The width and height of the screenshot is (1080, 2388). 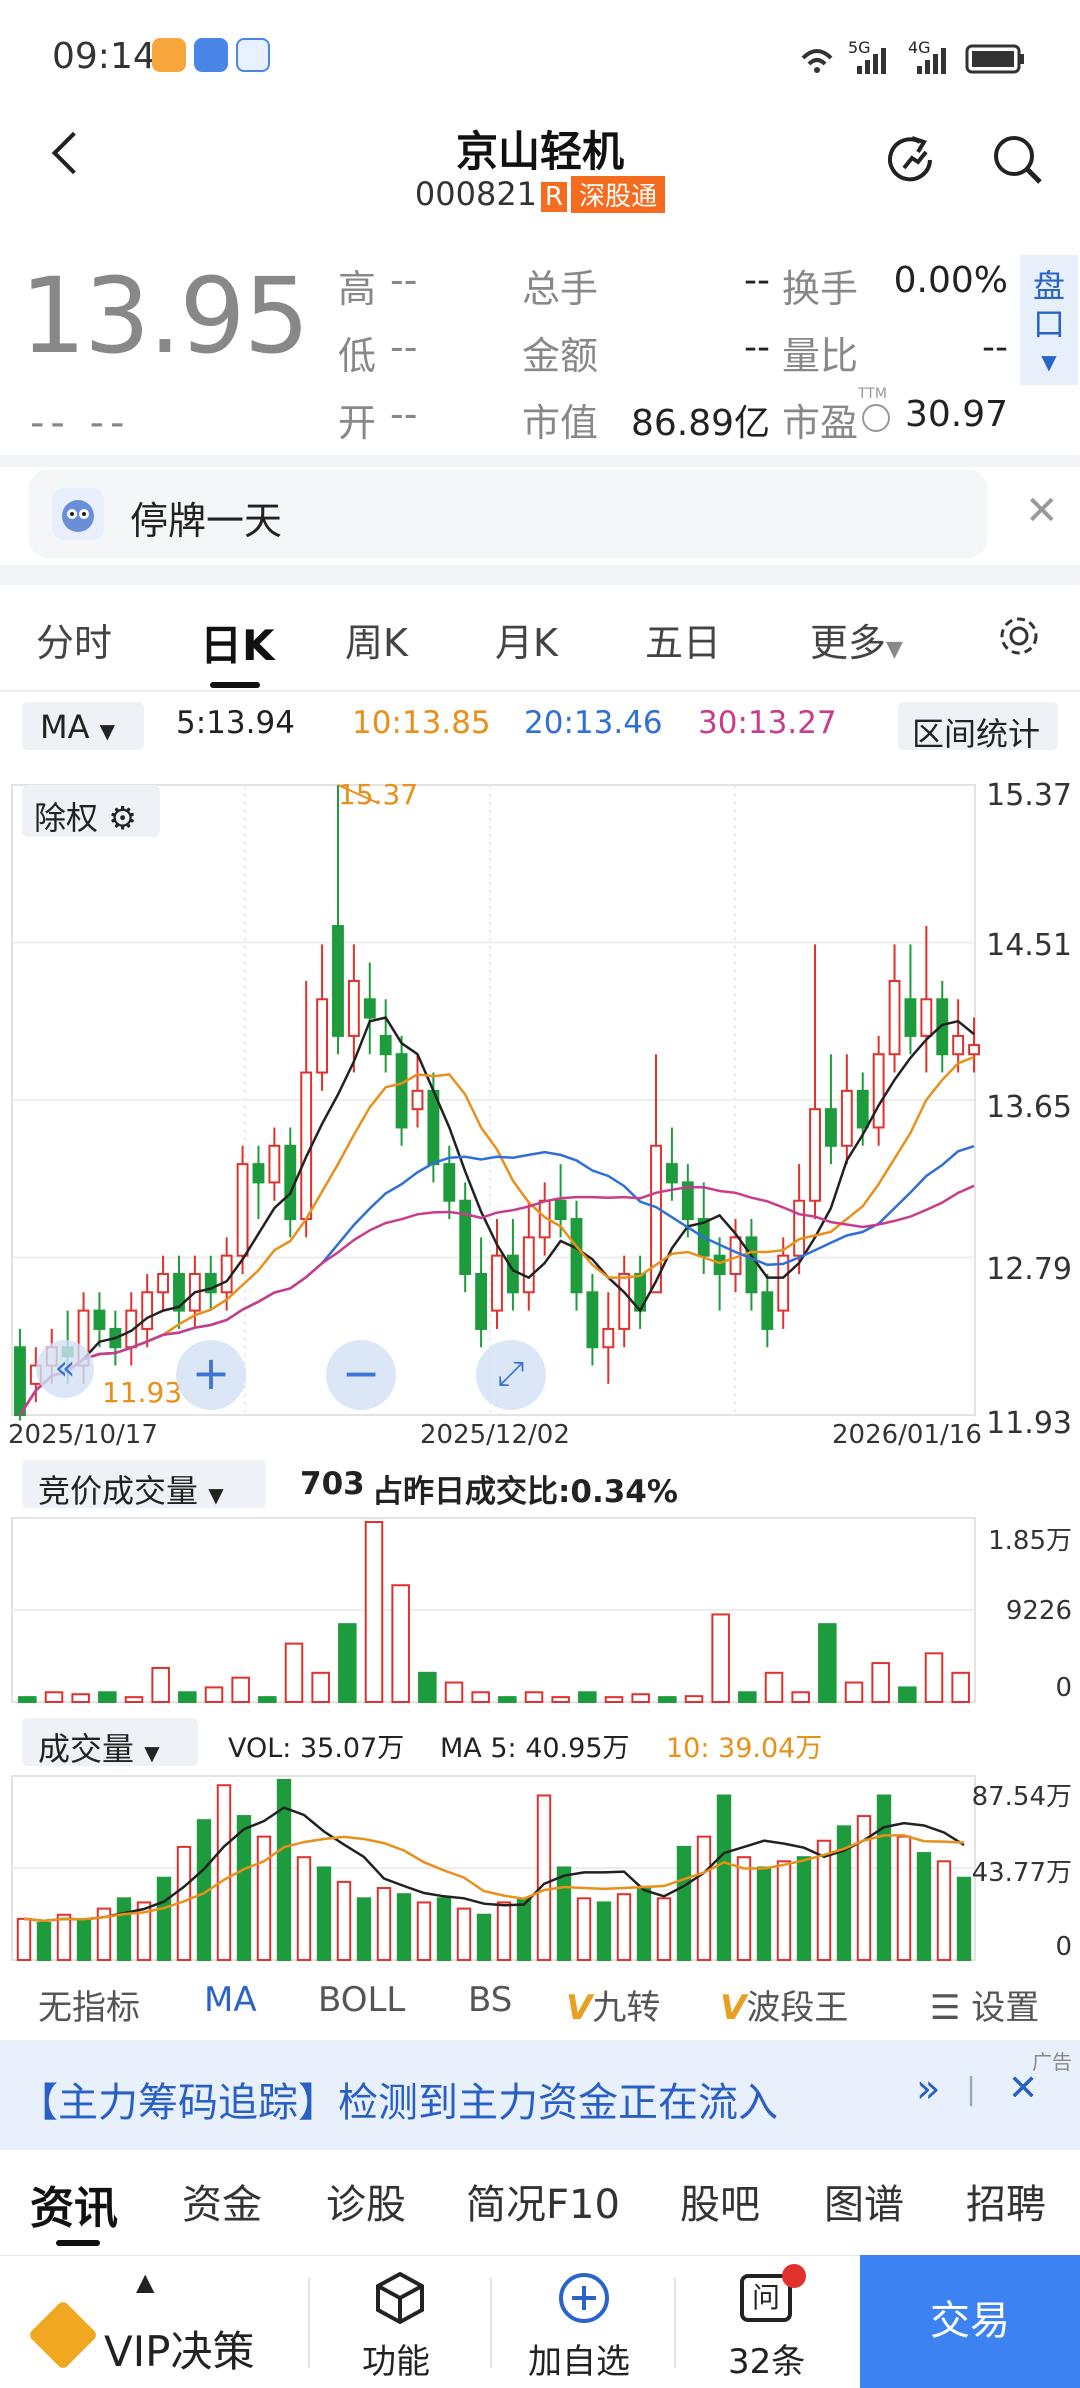 What do you see at coordinates (65, 727) in the screenshot?
I see `ma-selector-label: MA` at bounding box center [65, 727].